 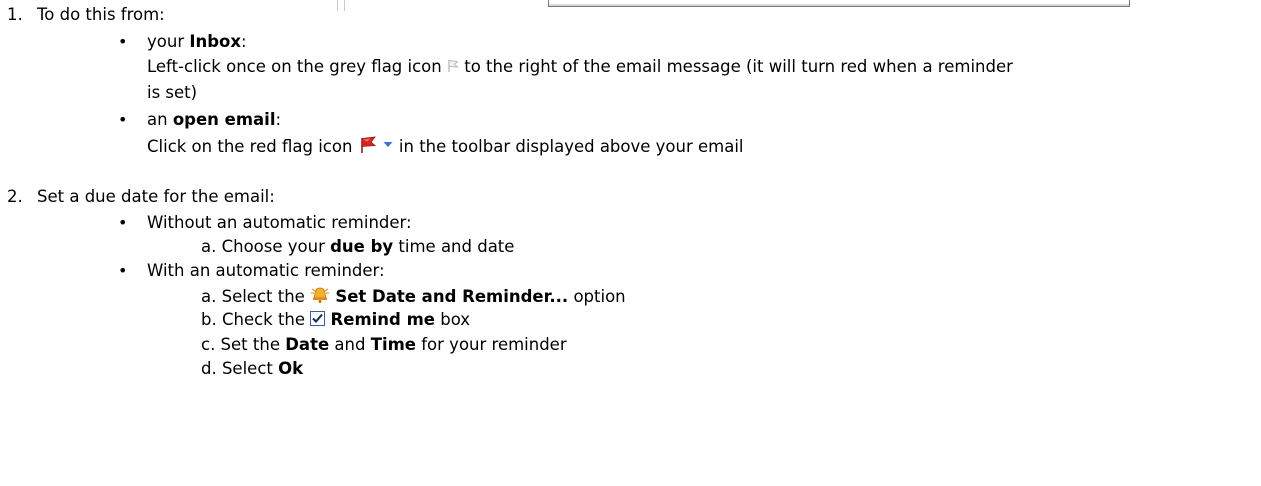 I want to click on open-email-strong: open email, so click(x=224, y=119).